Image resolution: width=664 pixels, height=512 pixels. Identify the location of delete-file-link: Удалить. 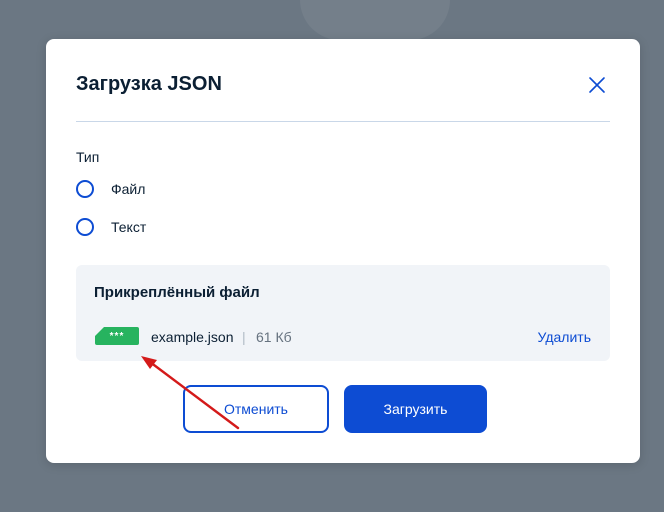
(564, 337).